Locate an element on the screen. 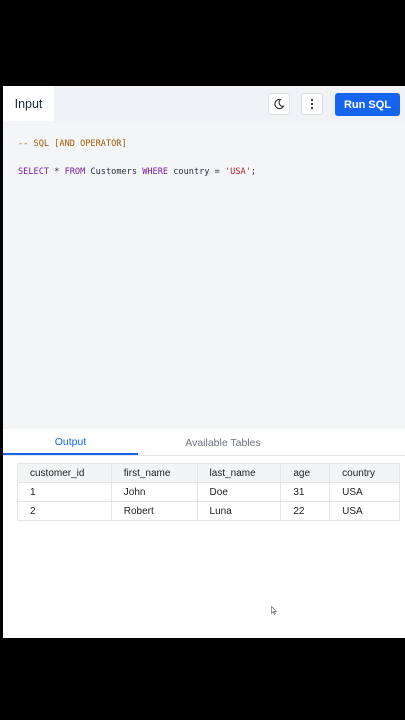  table-cell: 22 is located at coordinates (305, 511).